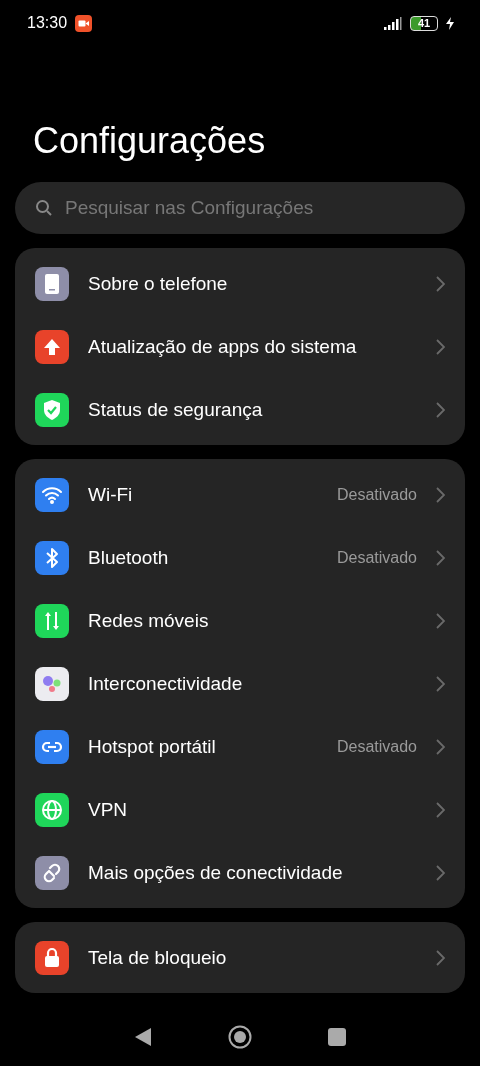  Describe the element at coordinates (111, 494) in the screenshot. I see `item-label: Wi-Fi` at that location.